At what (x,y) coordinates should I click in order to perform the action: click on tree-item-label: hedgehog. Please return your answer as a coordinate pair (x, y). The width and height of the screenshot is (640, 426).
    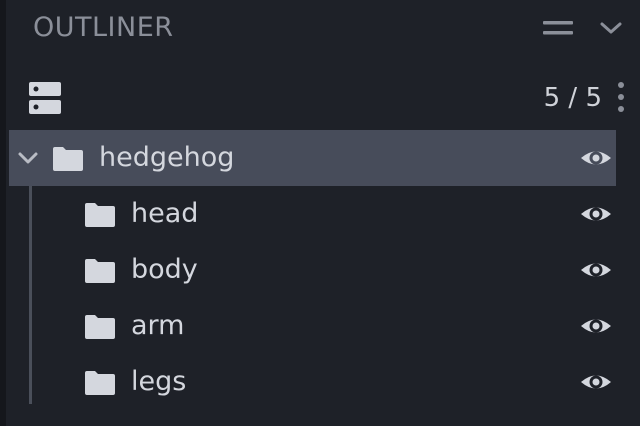
    Looking at the image, I should click on (167, 157).